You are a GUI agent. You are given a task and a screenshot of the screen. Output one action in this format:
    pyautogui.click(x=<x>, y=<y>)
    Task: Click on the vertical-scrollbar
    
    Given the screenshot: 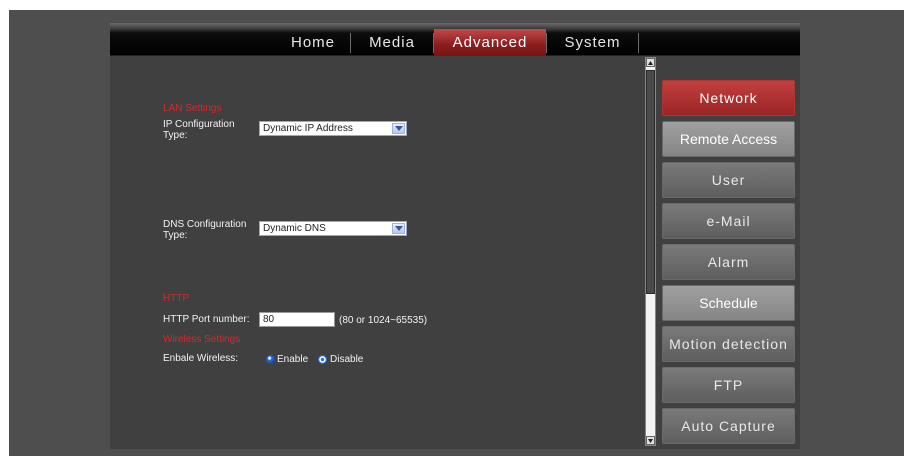 What is the action you would take?
    pyautogui.click(x=650, y=251)
    